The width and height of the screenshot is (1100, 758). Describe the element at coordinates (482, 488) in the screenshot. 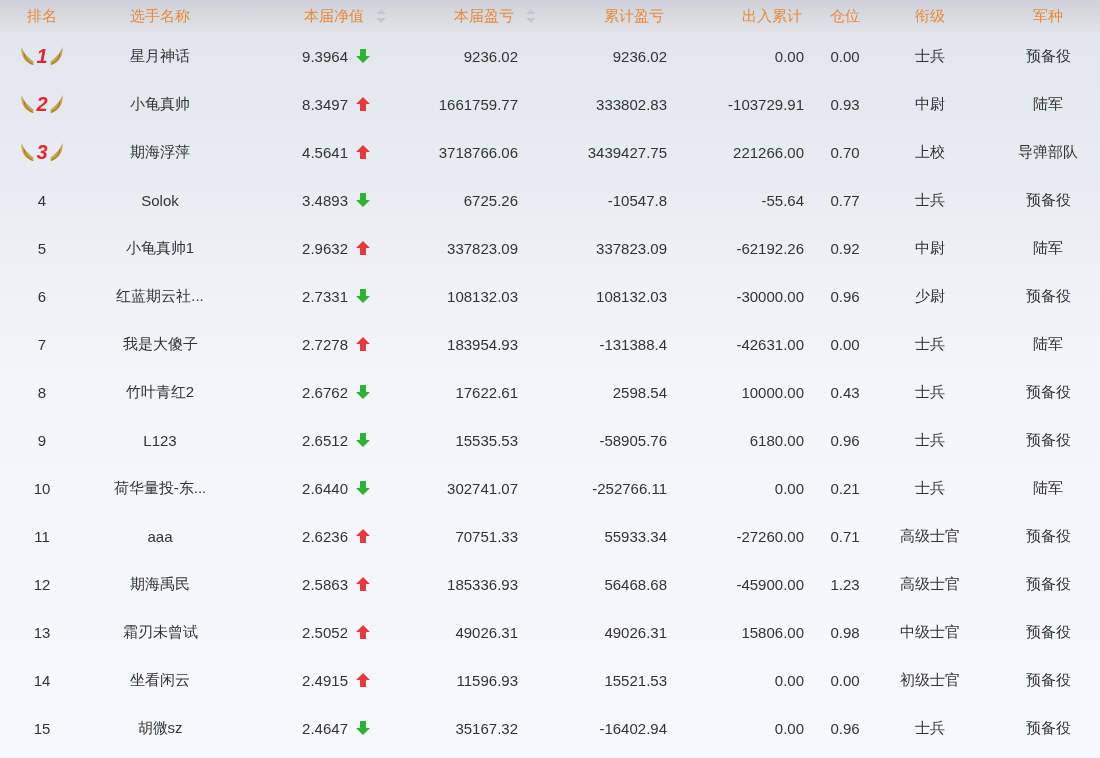

I see `table-cell: 302741.07` at that location.